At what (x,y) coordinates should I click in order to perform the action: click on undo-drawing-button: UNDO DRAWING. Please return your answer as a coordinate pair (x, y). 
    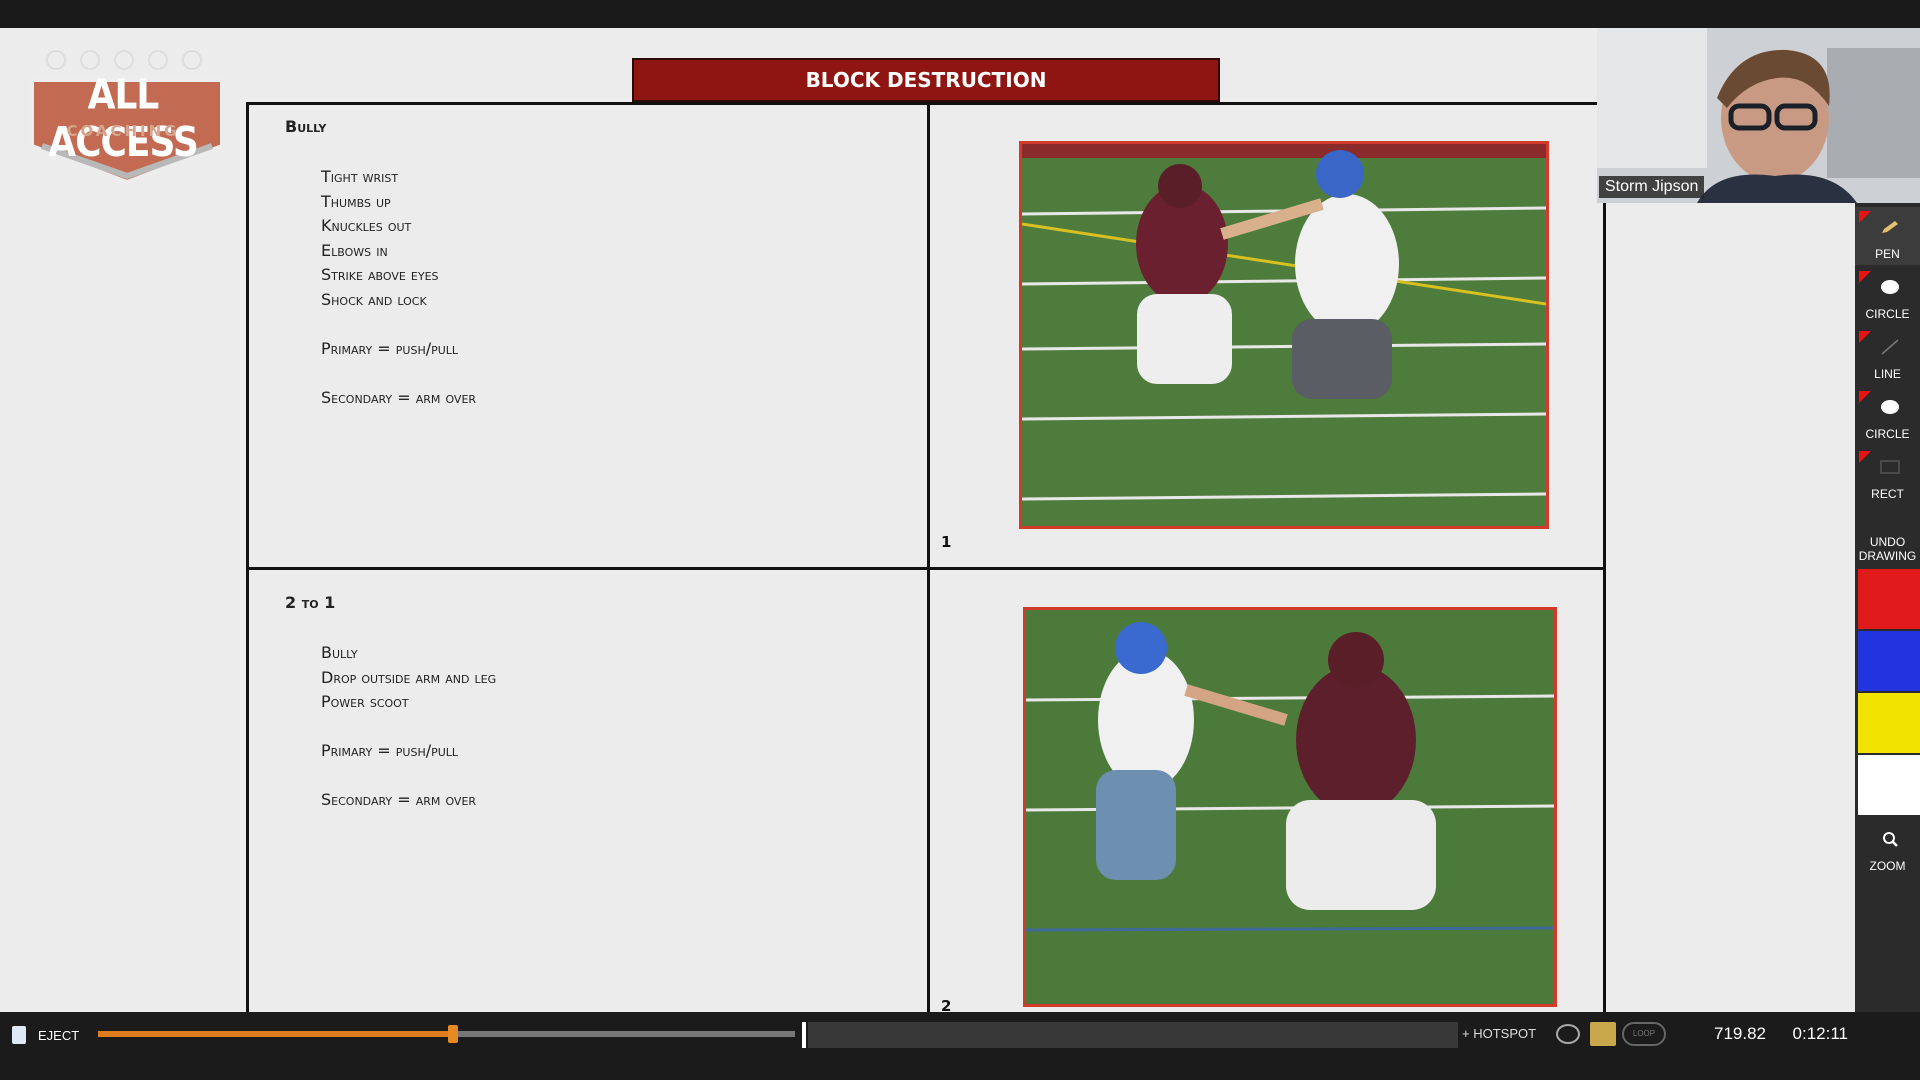
    Looking at the image, I should click on (1887, 545).